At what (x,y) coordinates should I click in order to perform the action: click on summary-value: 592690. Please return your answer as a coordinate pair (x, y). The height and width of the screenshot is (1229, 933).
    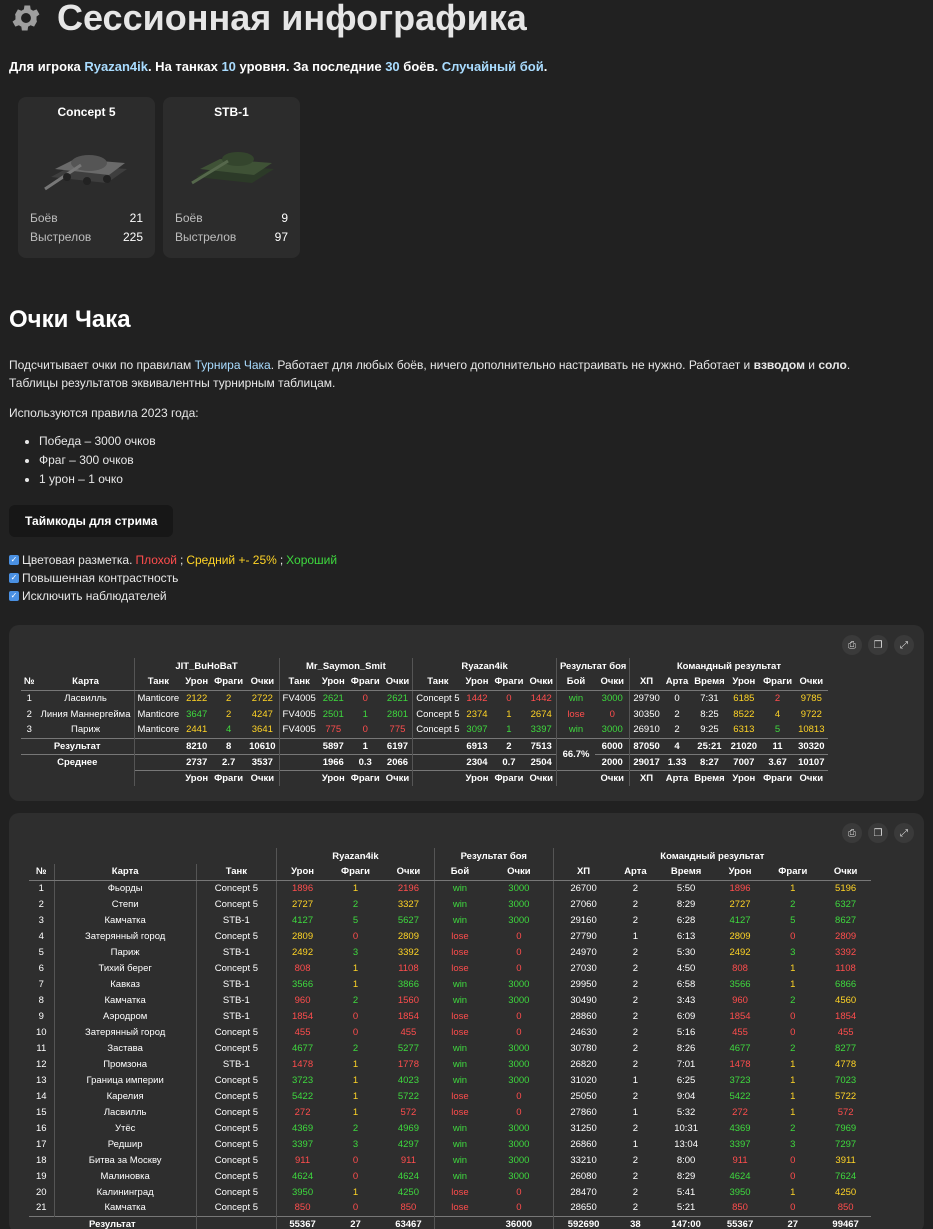
    Looking at the image, I should click on (583, 1222).